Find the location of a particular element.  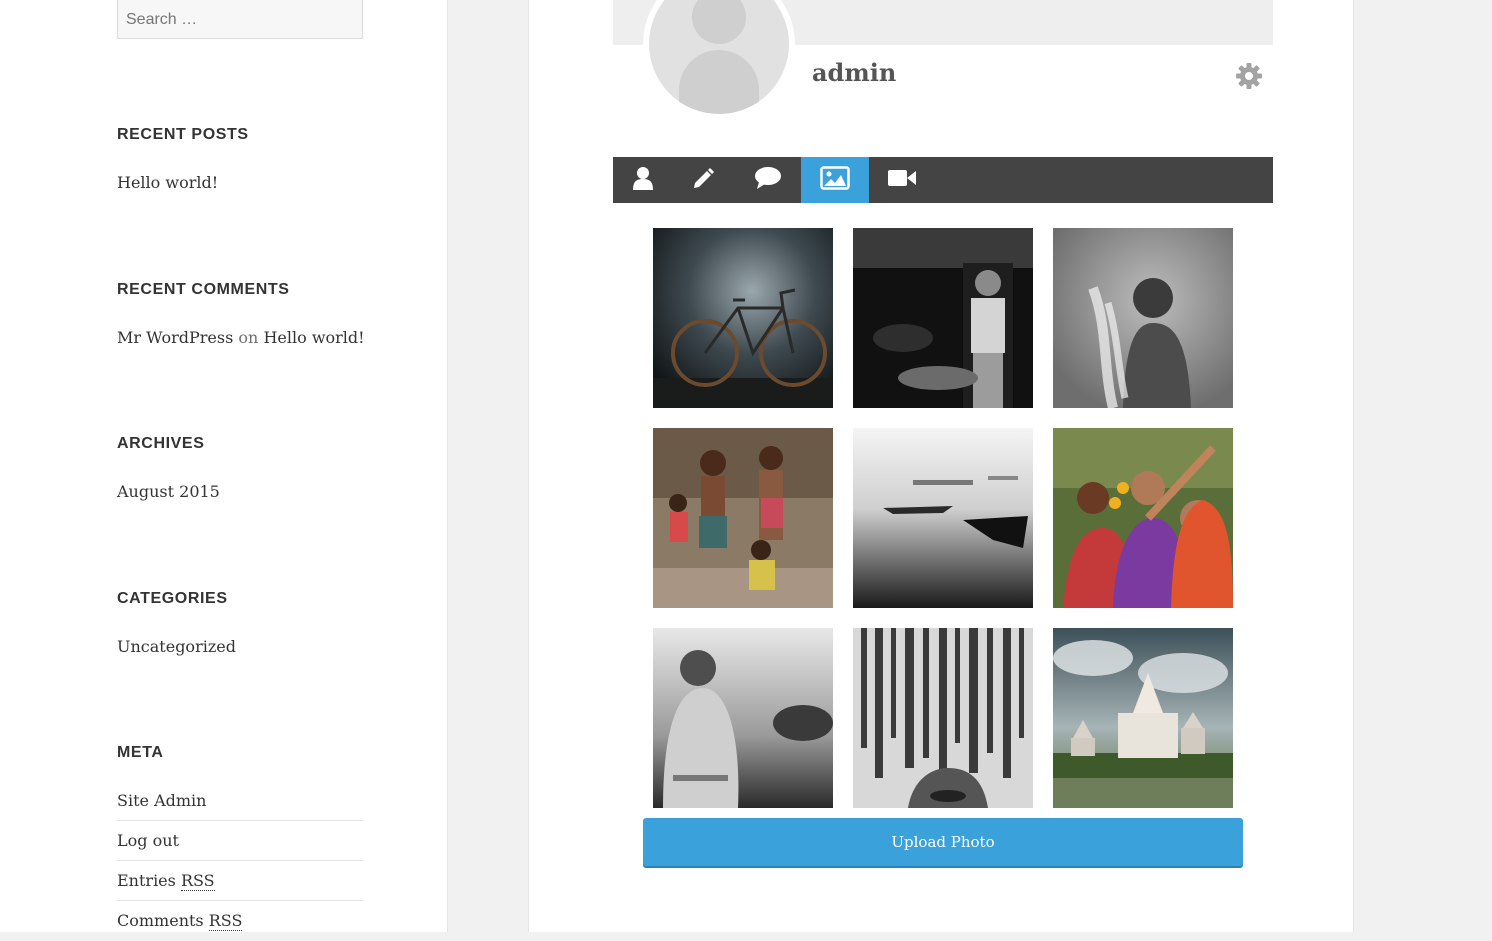

photo-man-portrait is located at coordinates (943, 318).